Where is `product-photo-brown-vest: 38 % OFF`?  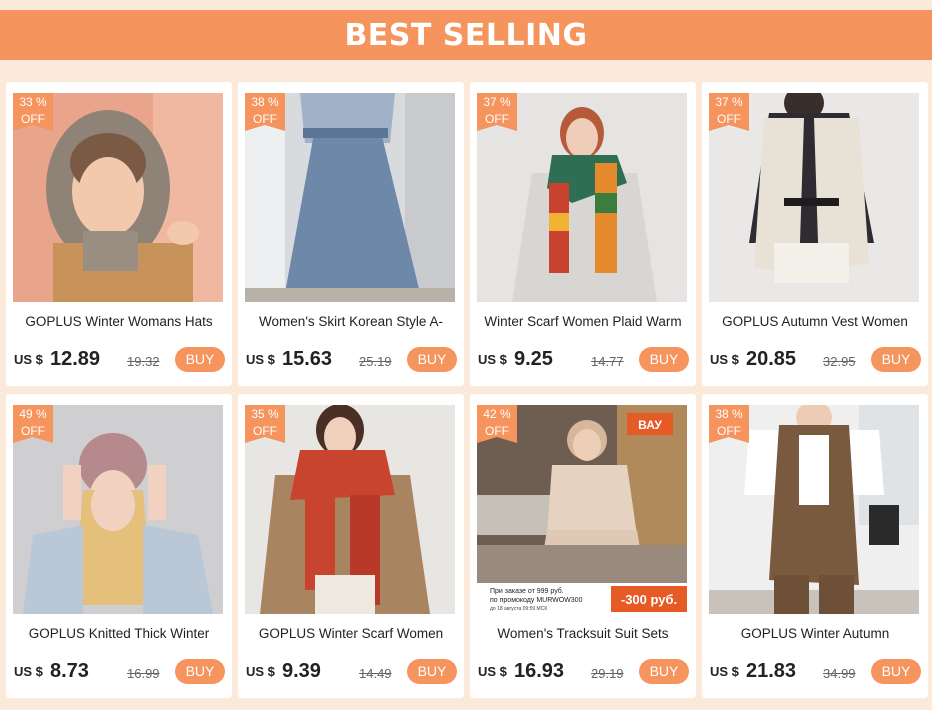
product-photo-brown-vest: 38 % OFF is located at coordinates (814, 509).